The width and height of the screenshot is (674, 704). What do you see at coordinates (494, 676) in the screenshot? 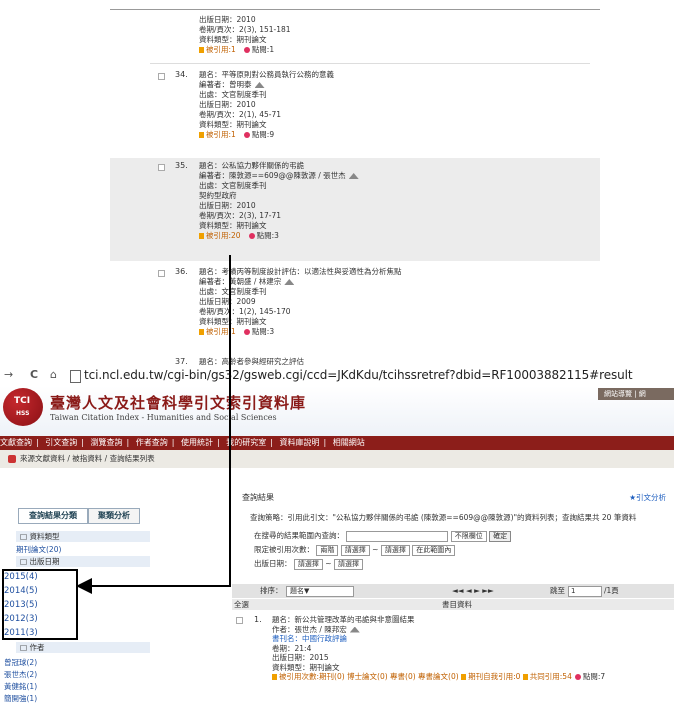
I see `self-cite-link: 期刊自我引用:0` at bounding box center [494, 676].